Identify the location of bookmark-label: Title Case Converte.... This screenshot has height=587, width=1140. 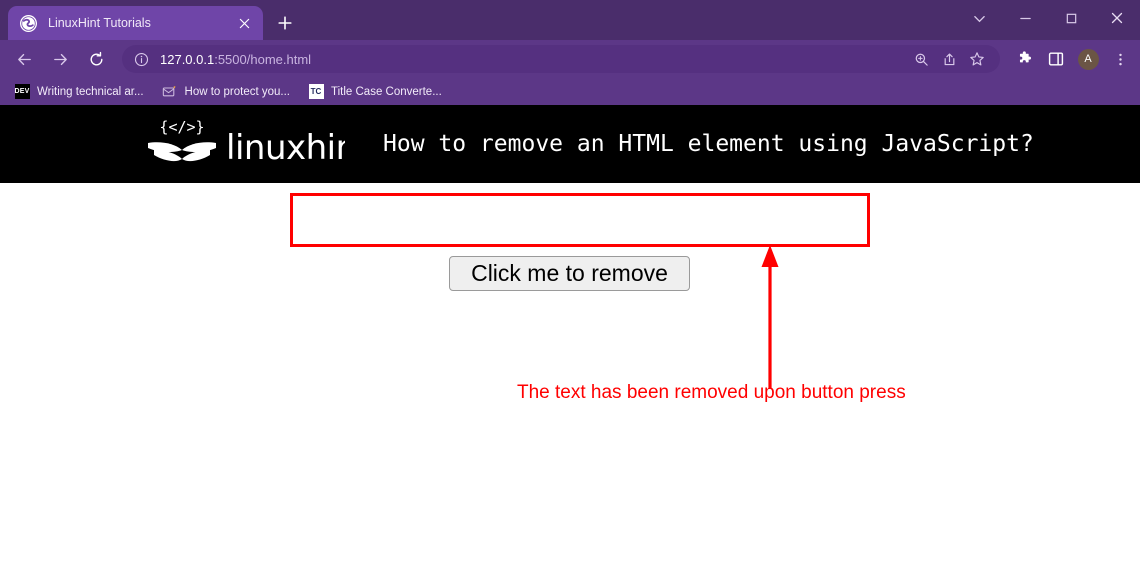
(386, 91).